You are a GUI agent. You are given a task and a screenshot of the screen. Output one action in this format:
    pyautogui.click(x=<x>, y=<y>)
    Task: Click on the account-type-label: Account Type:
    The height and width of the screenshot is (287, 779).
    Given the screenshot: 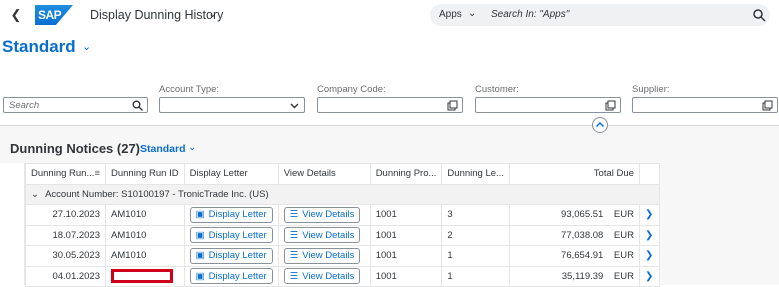 What is the action you would take?
    pyautogui.click(x=189, y=89)
    